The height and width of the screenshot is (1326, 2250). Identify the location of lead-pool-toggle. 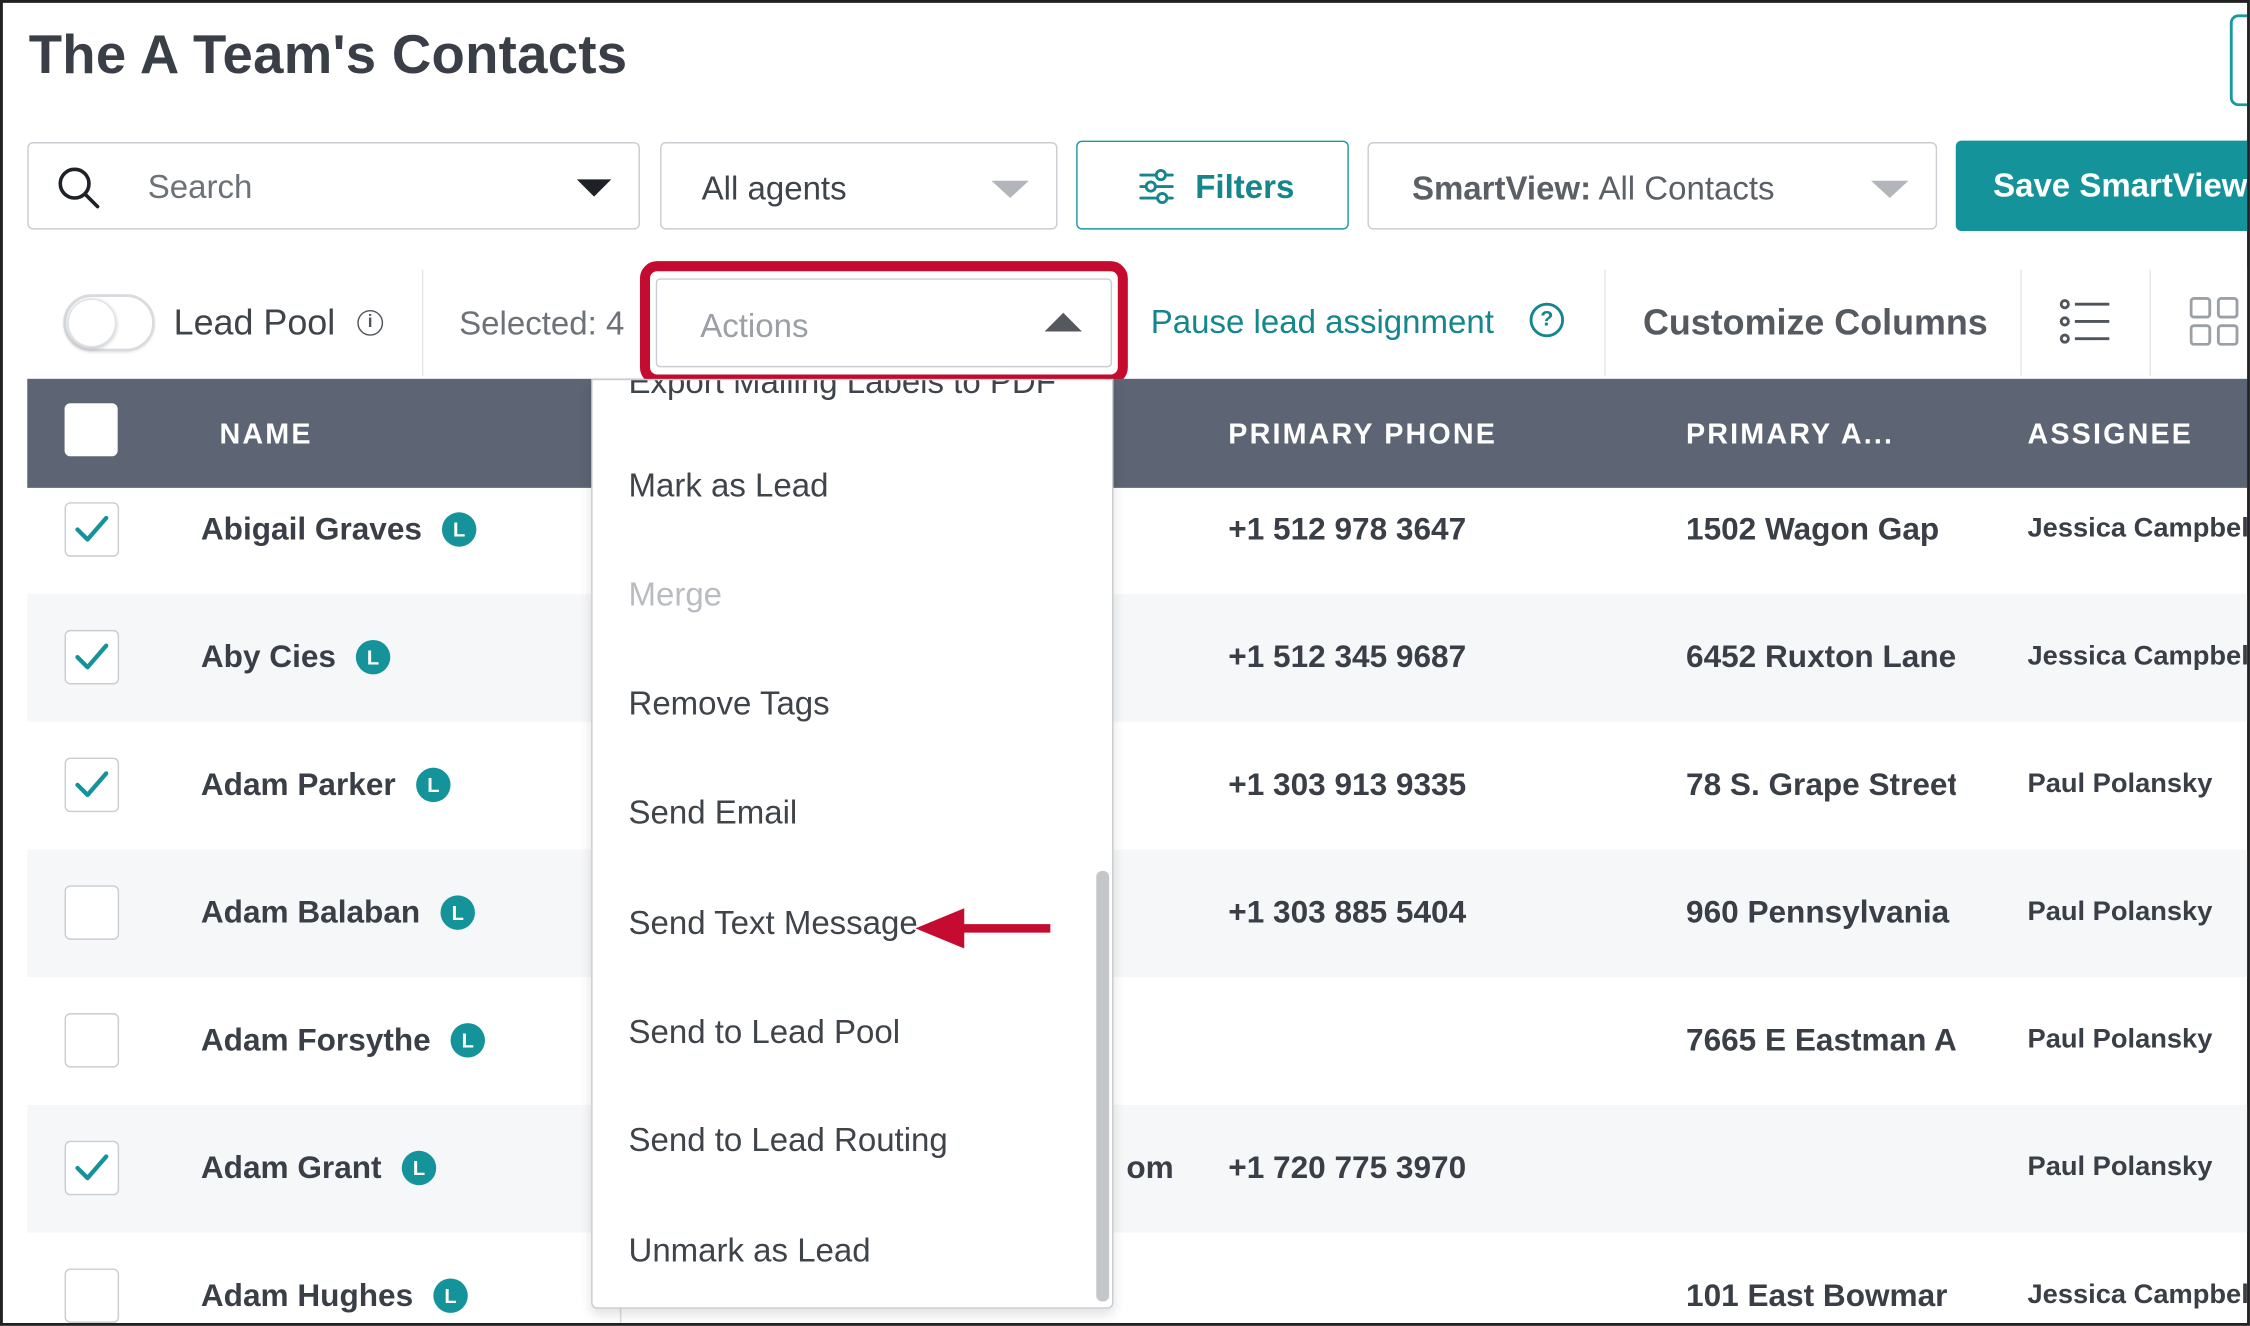
(109, 323).